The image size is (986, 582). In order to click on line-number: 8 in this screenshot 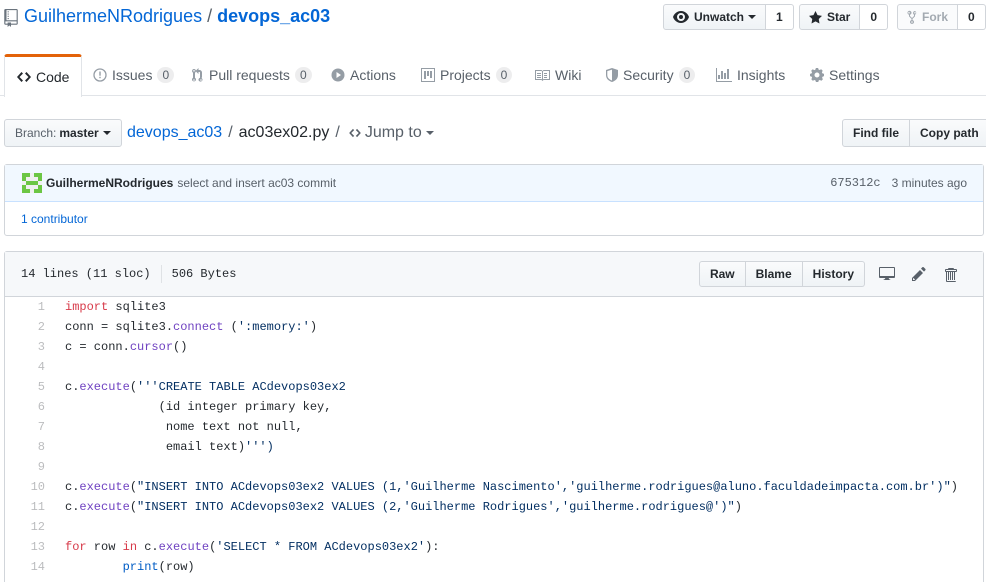, I will do `click(30, 447)`.